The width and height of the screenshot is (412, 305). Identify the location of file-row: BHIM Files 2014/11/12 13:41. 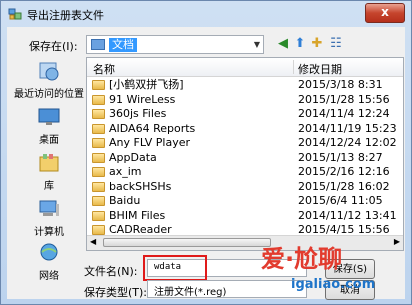
(245, 216).